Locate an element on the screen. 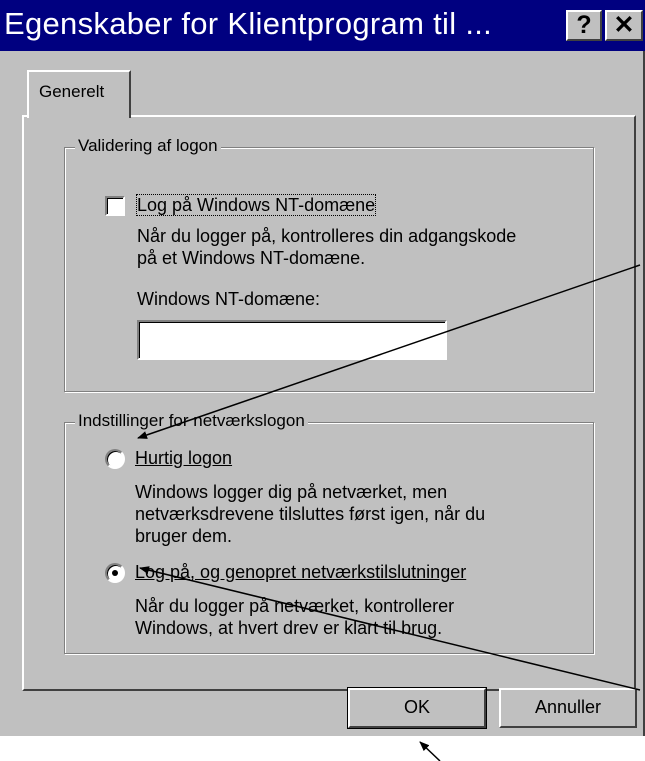 The width and height of the screenshot is (645, 761). logon-validation-description-2: på et Windows NT-domæne. is located at coordinates (251, 258).